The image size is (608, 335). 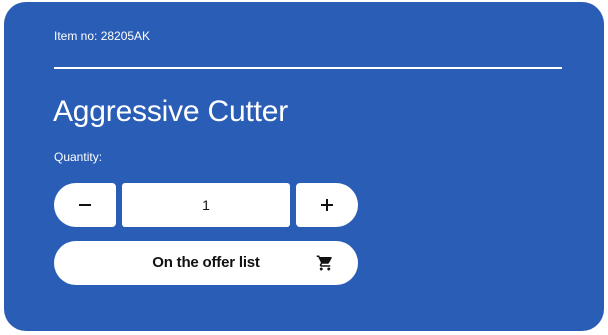 I want to click on minus-icon, so click(x=85, y=205).